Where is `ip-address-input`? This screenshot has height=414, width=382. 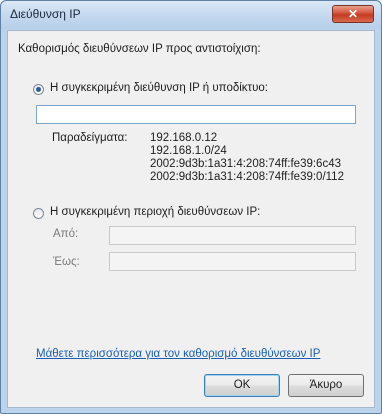
ip-address-input is located at coordinates (196, 114).